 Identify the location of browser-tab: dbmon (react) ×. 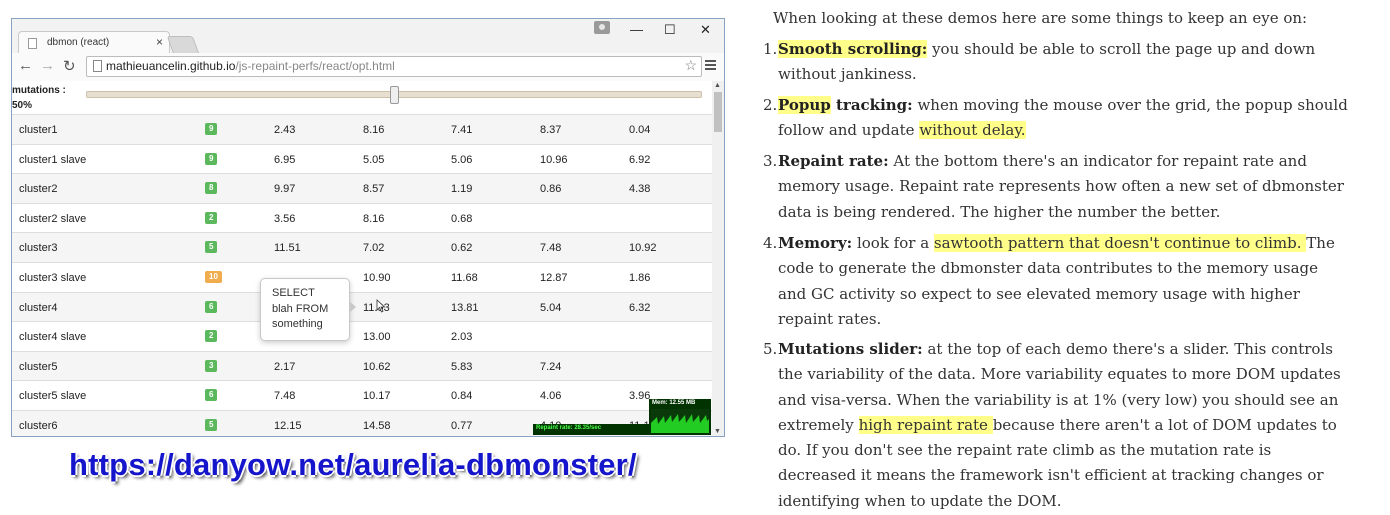
(94, 42).